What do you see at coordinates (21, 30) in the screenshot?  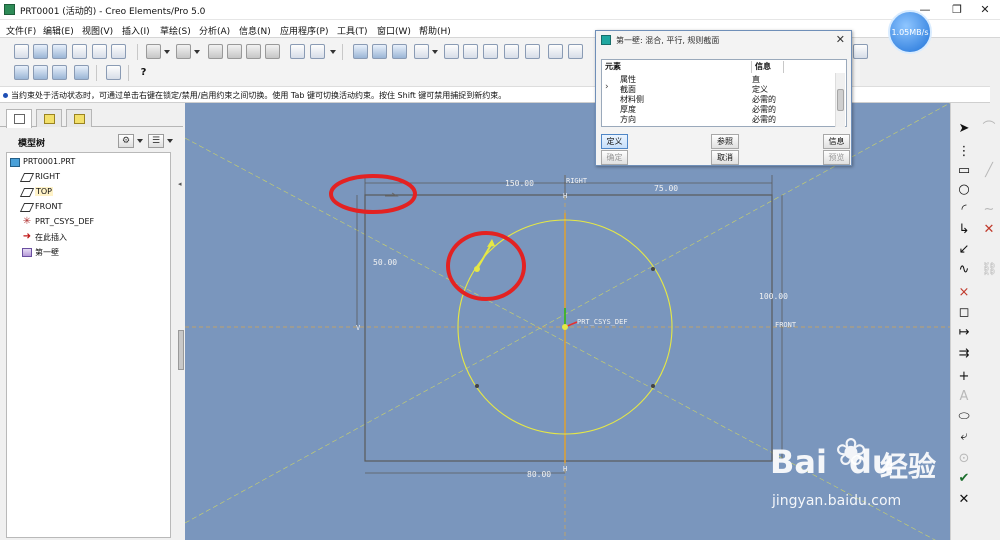 I see `menu-file: 文件(F)` at bounding box center [21, 30].